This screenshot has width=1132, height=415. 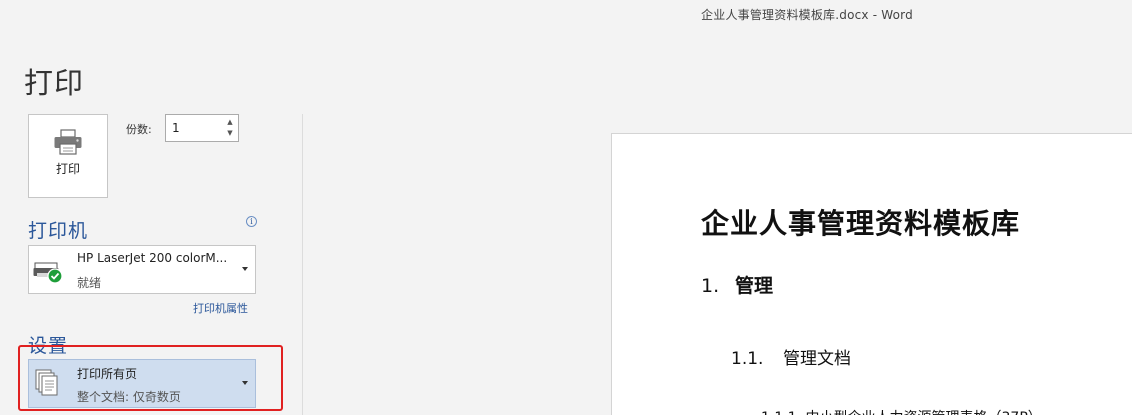 I want to click on window-title: 企业人事管理资料模板库.docx - Word, so click(x=807, y=15).